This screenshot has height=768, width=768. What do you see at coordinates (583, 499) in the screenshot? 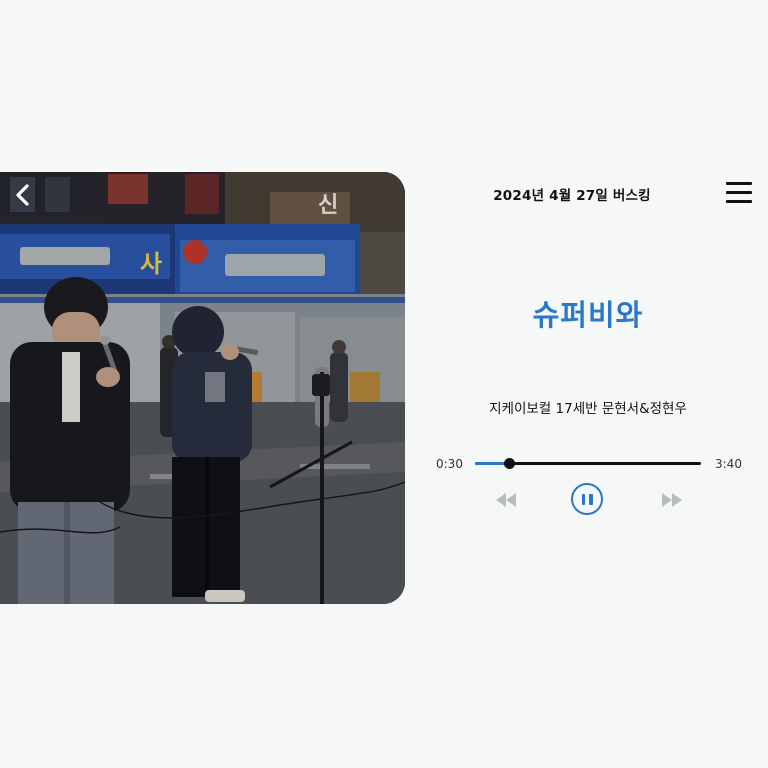
I see `pause-icon` at bounding box center [583, 499].